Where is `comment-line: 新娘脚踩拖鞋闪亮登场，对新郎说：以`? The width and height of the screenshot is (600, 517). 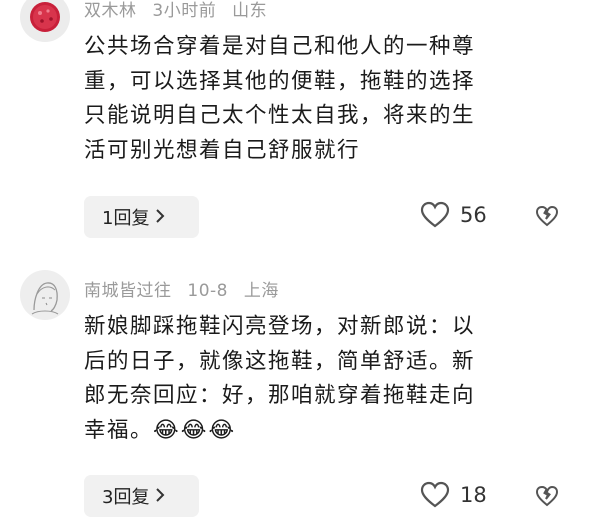
comment-line: 新娘脚踩拖鞋闪亮登场，对新郎说：以 is located at coordinates (280, 326).